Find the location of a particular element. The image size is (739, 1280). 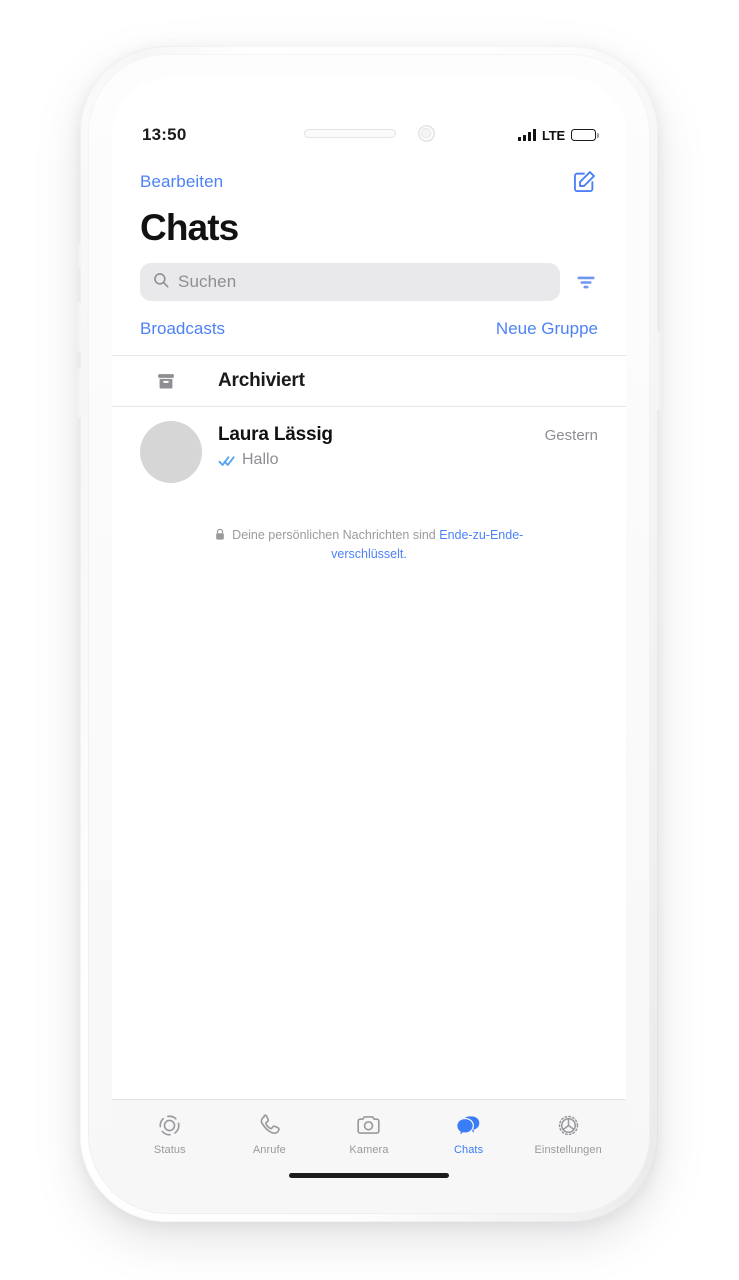

tab-chats-label: Chats is located at coordinates (468, 1150).